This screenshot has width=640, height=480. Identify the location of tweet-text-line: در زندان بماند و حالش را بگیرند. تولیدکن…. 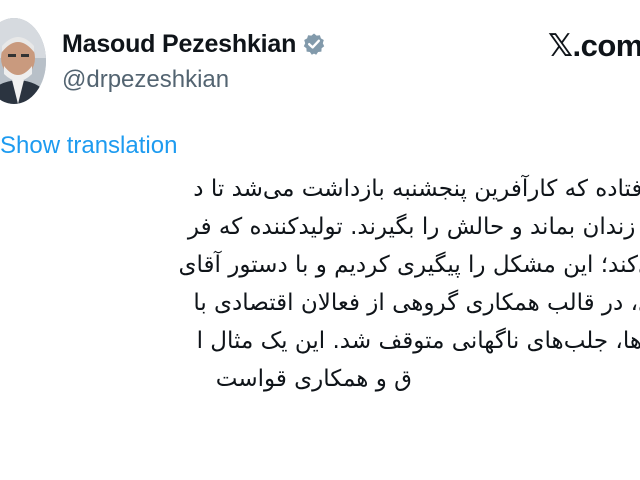
(413, 227).